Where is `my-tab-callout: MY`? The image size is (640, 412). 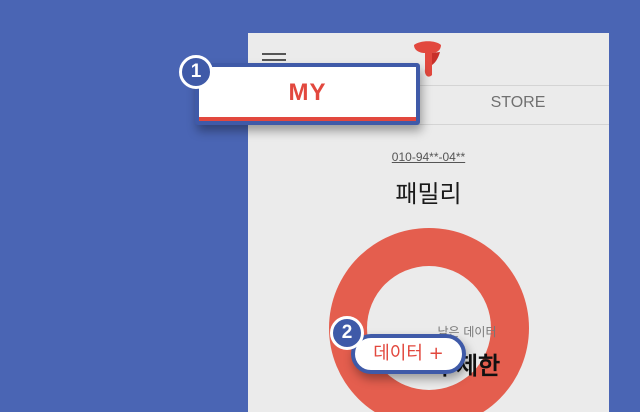
my-tab-callout: MY is located at coordinates (307, 94).